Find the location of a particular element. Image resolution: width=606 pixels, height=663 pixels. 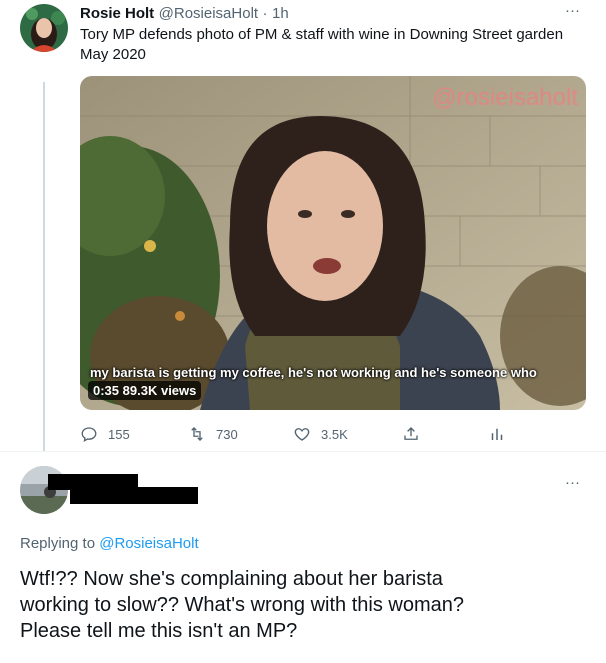

video-watermark: @rosieisaholt is located at coordinates (505, 97).